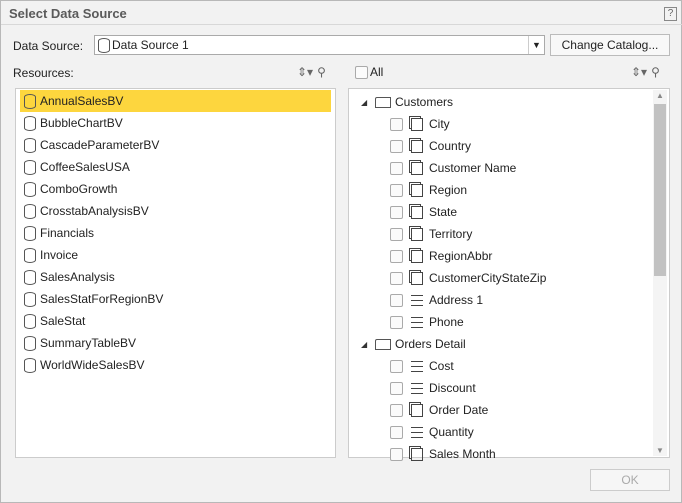 The width and height of the screenshot is (682, 503). What do you see at coordinates (505, 190) in the screenshot?
I see `tree-field: Region` at bounding box center [505, 190].